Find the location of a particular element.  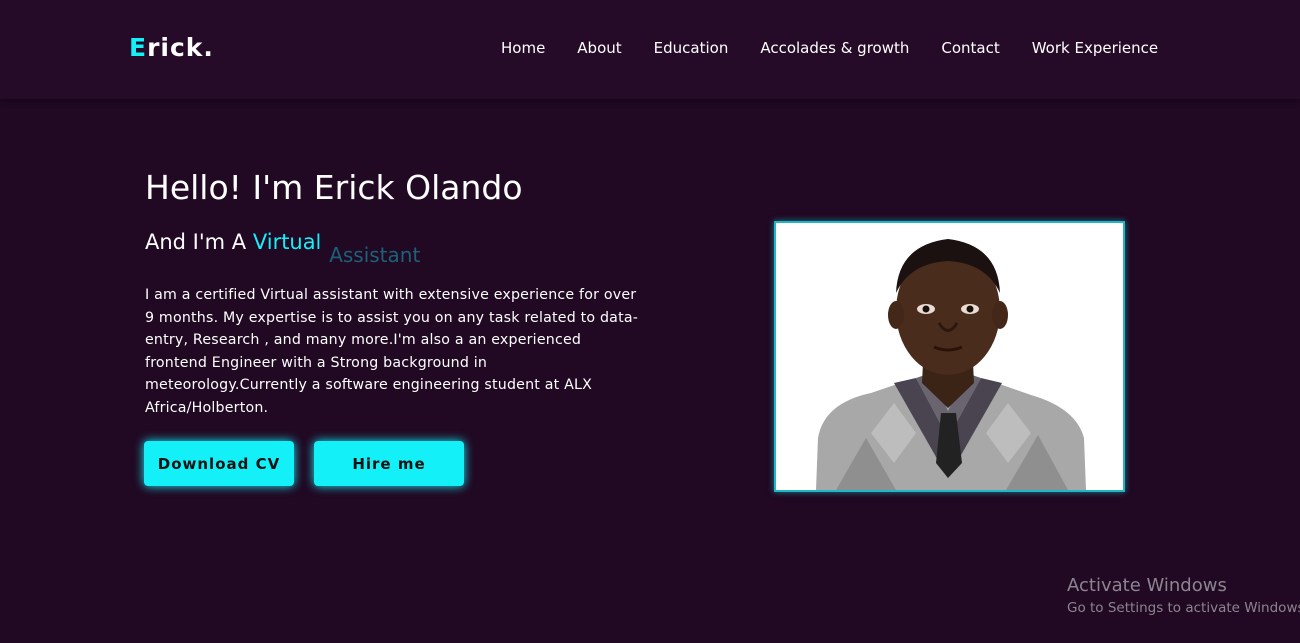

nav-work-experience-link: Work Experience is located at coordinates (1095, 48).